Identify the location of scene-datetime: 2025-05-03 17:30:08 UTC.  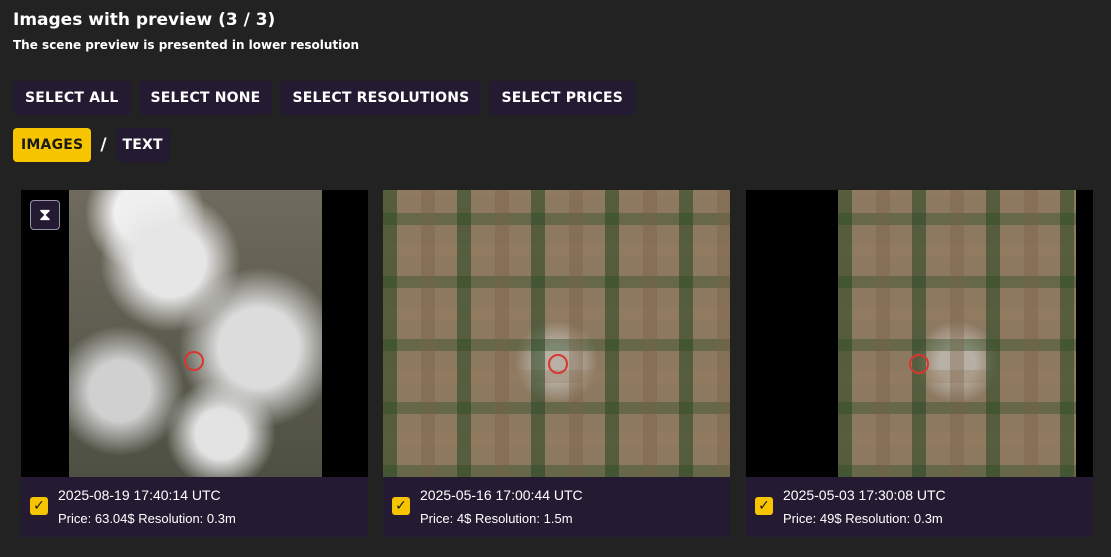
(864, 495).